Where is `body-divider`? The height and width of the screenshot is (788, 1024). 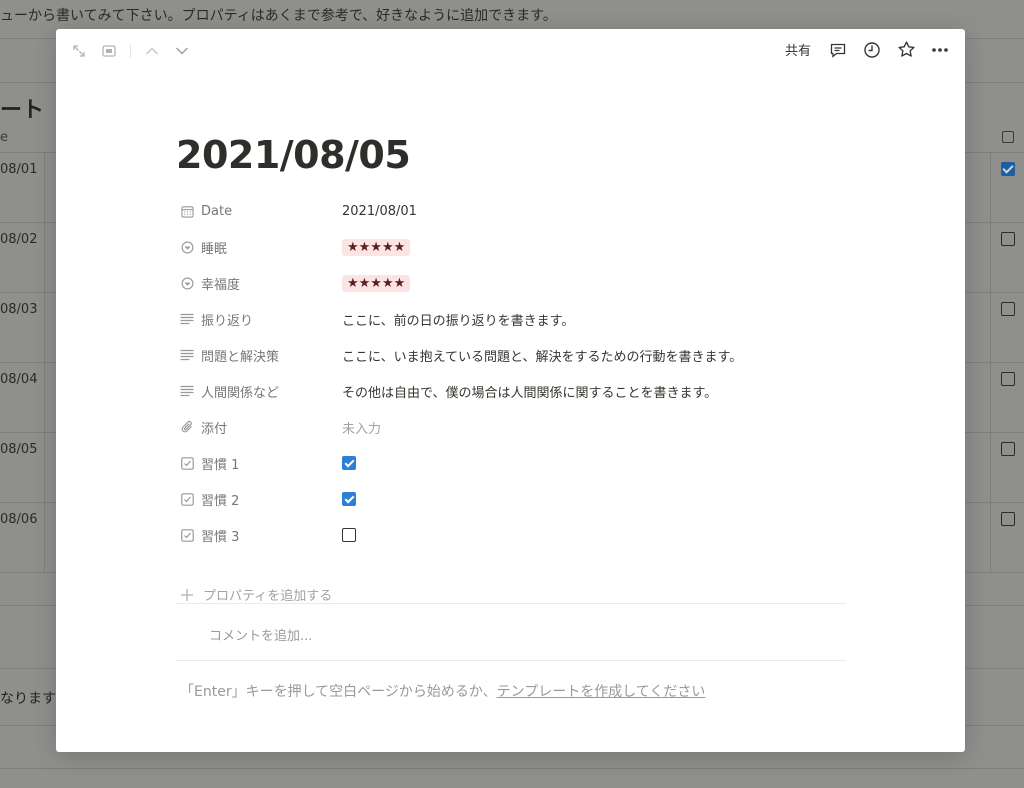
body-divider is located at coordinates (511, 660).